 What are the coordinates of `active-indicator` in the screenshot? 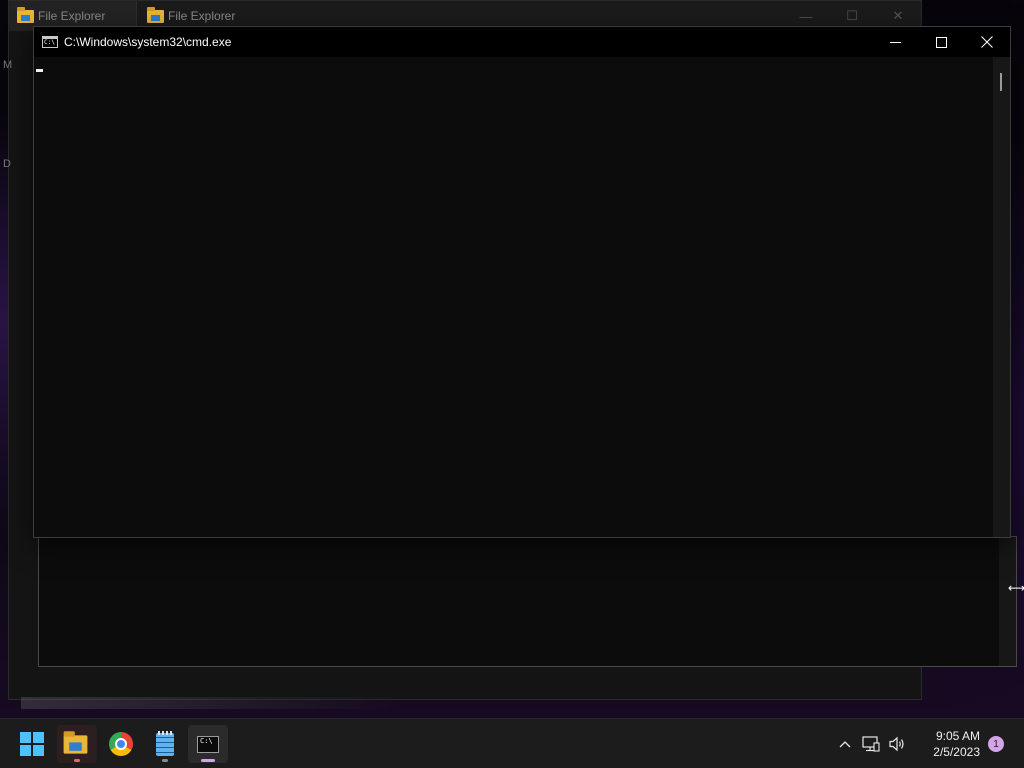 It's located at (208, 760).